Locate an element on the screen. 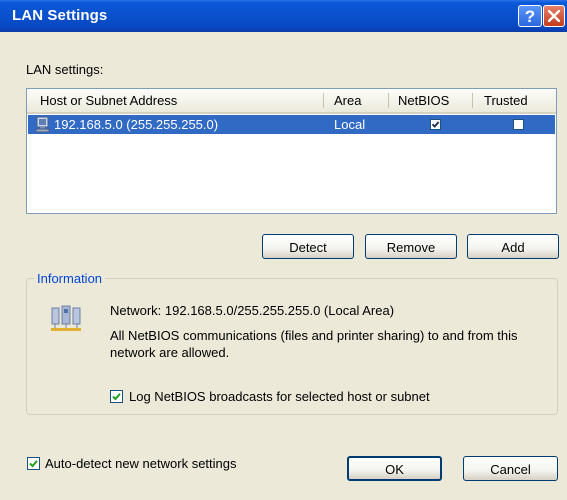 The width and height of the screenshot is (567, 500). close-icon is located at coordinates (554, 16).